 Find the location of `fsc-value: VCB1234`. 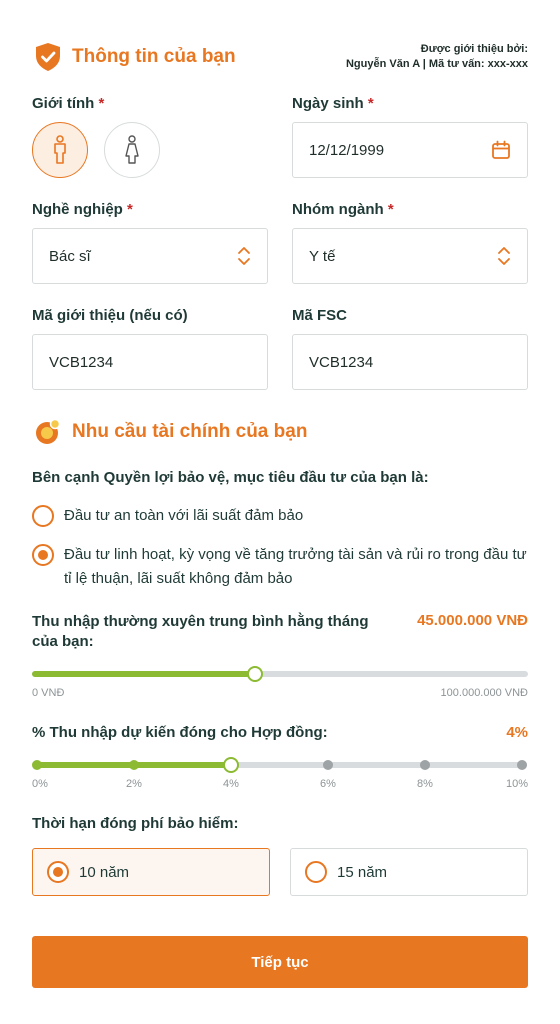

fsc-value: VCB1234 is located at coordinates (341, 362).